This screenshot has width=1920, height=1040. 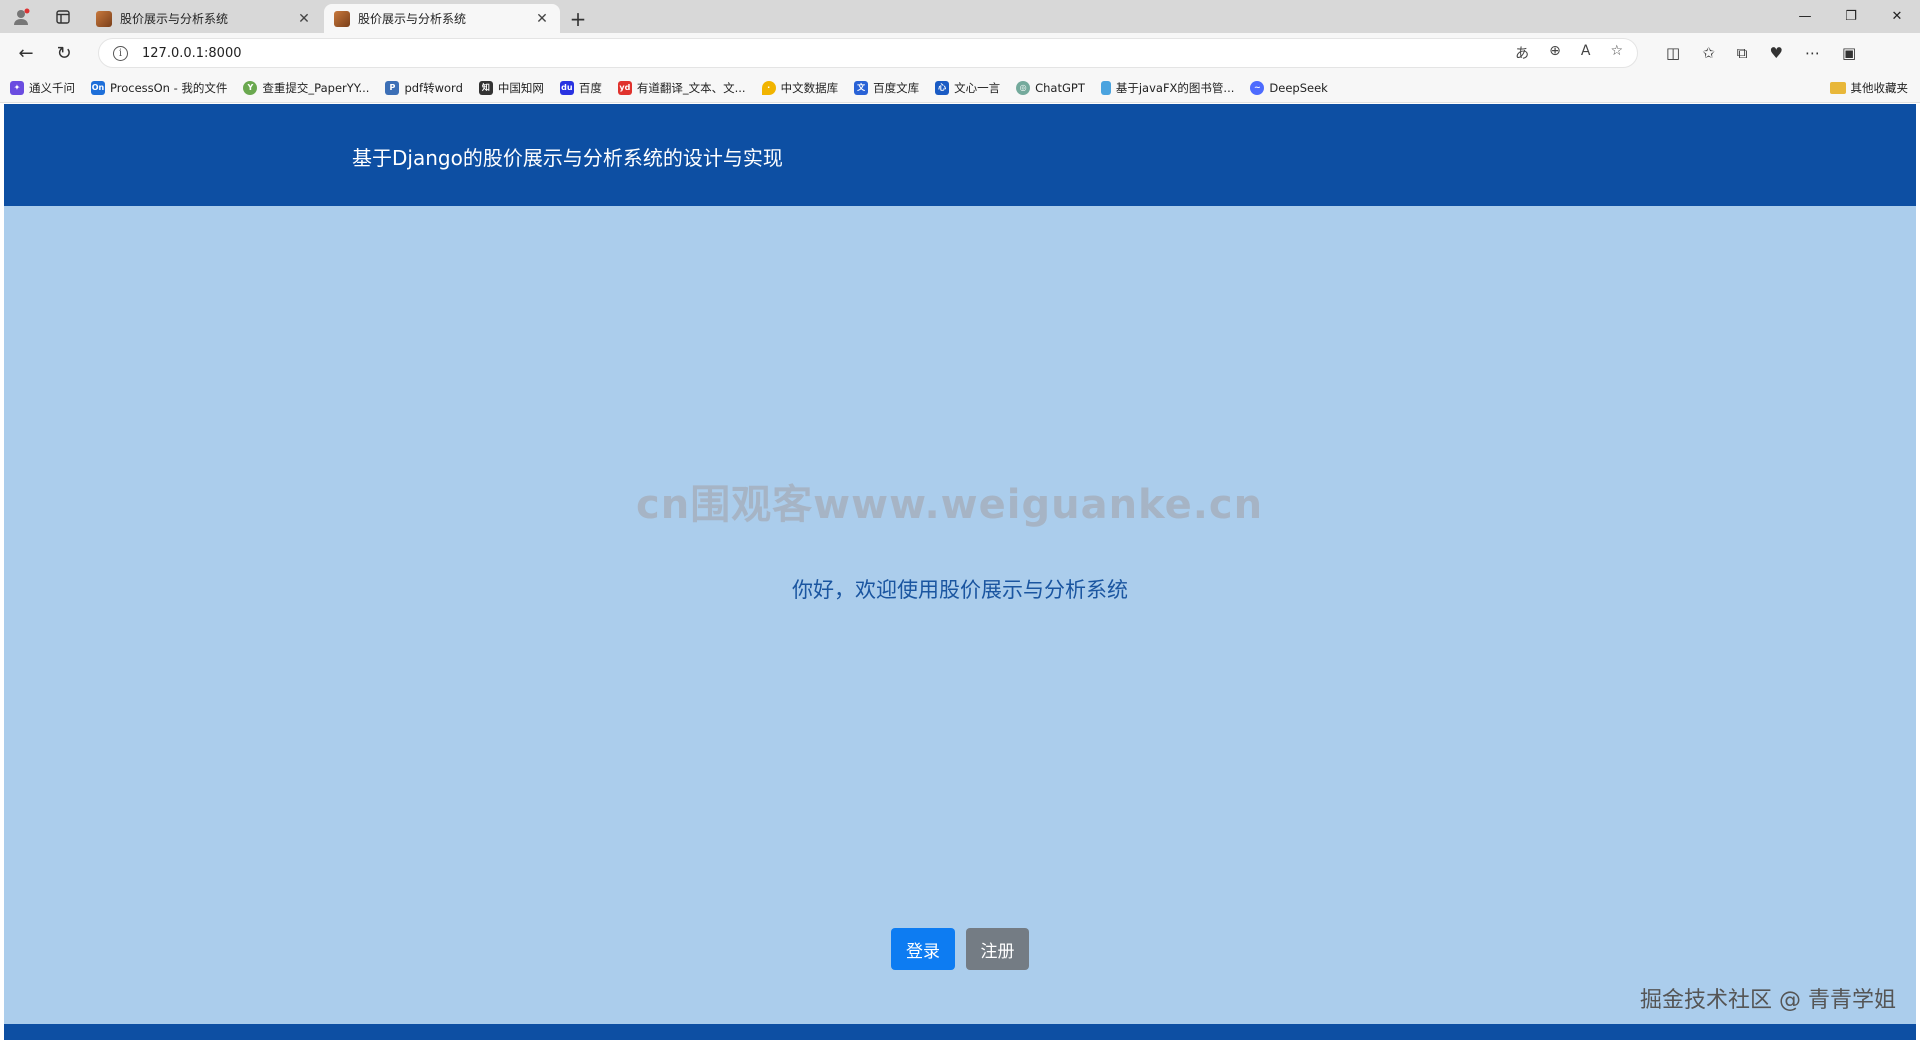 What do you see at coordinates (1105, 87) in the screenshot?
I see `doc-icon` at bounding box center [1105, 87].